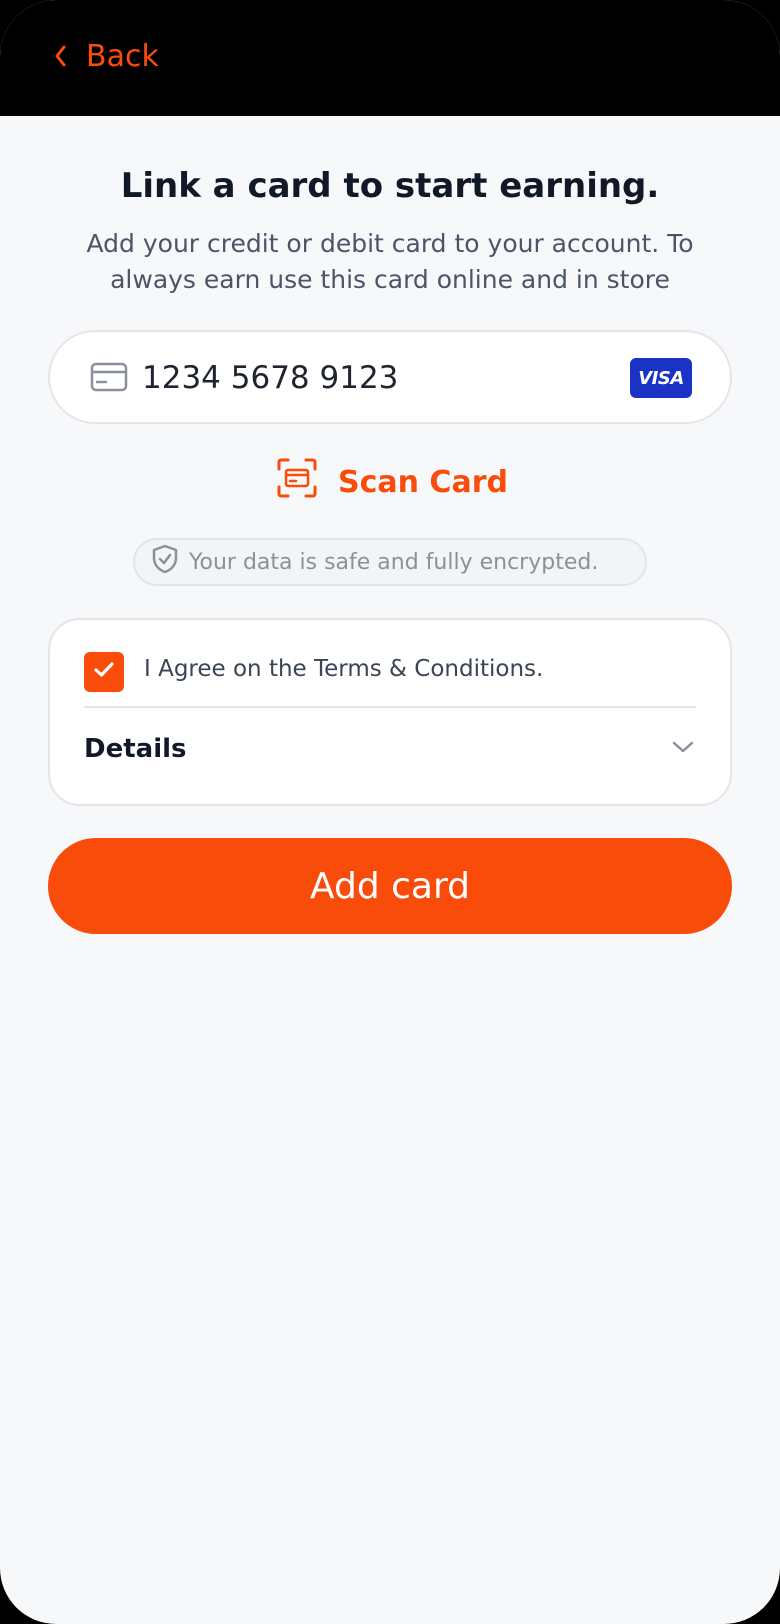  What do you see at coordinates (165, 562) in the screenshot?
I see `shield-check-icon` at bounding box center [165, 562].